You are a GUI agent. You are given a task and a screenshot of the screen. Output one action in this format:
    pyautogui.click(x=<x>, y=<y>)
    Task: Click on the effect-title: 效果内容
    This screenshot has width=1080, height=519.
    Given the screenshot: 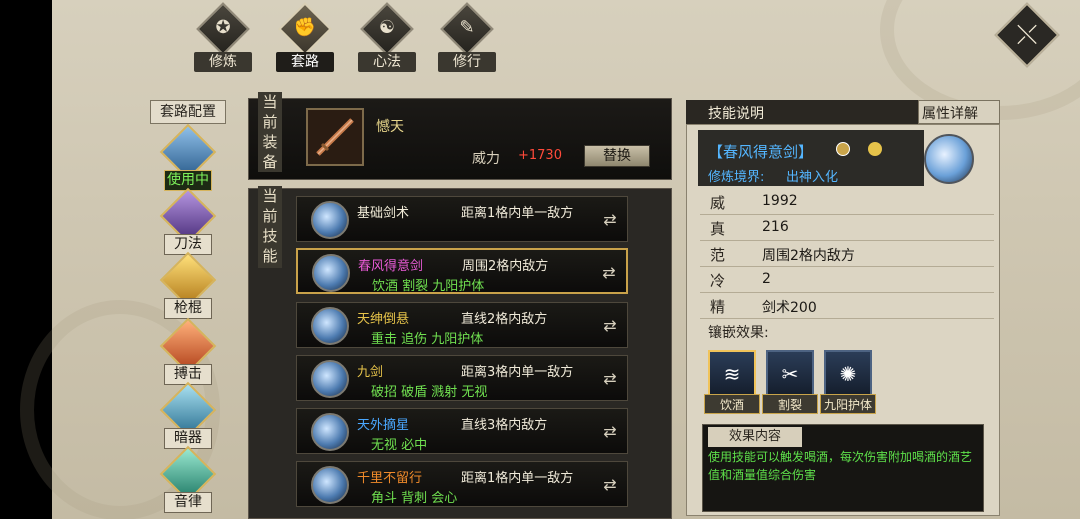 What is the action you would take?
    pyautogui.click(x=755, y=437)
    